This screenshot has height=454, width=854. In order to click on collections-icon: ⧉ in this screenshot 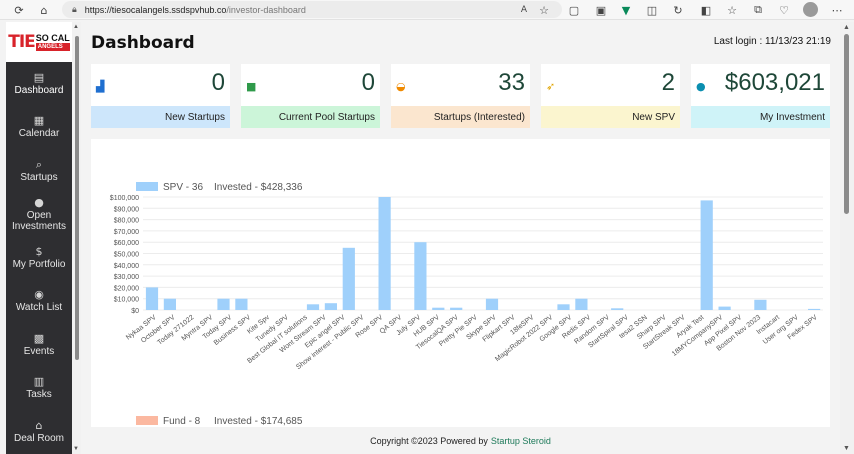, I will do `click(758, 10)`.